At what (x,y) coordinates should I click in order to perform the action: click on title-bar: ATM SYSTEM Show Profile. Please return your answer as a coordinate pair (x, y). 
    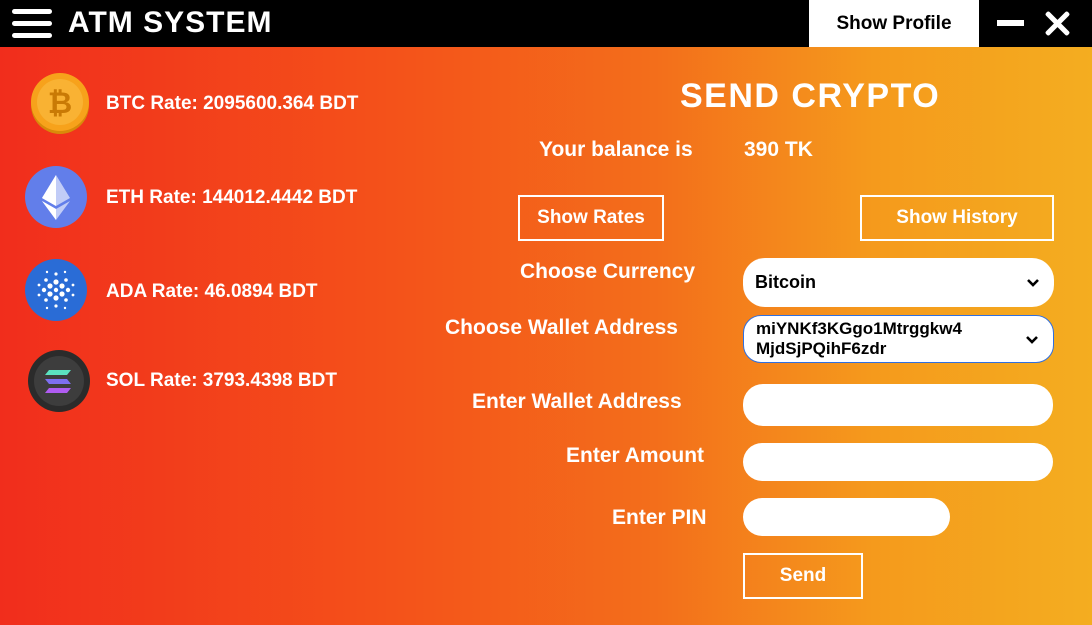
    Looking at the image, I should click on (546, 23).